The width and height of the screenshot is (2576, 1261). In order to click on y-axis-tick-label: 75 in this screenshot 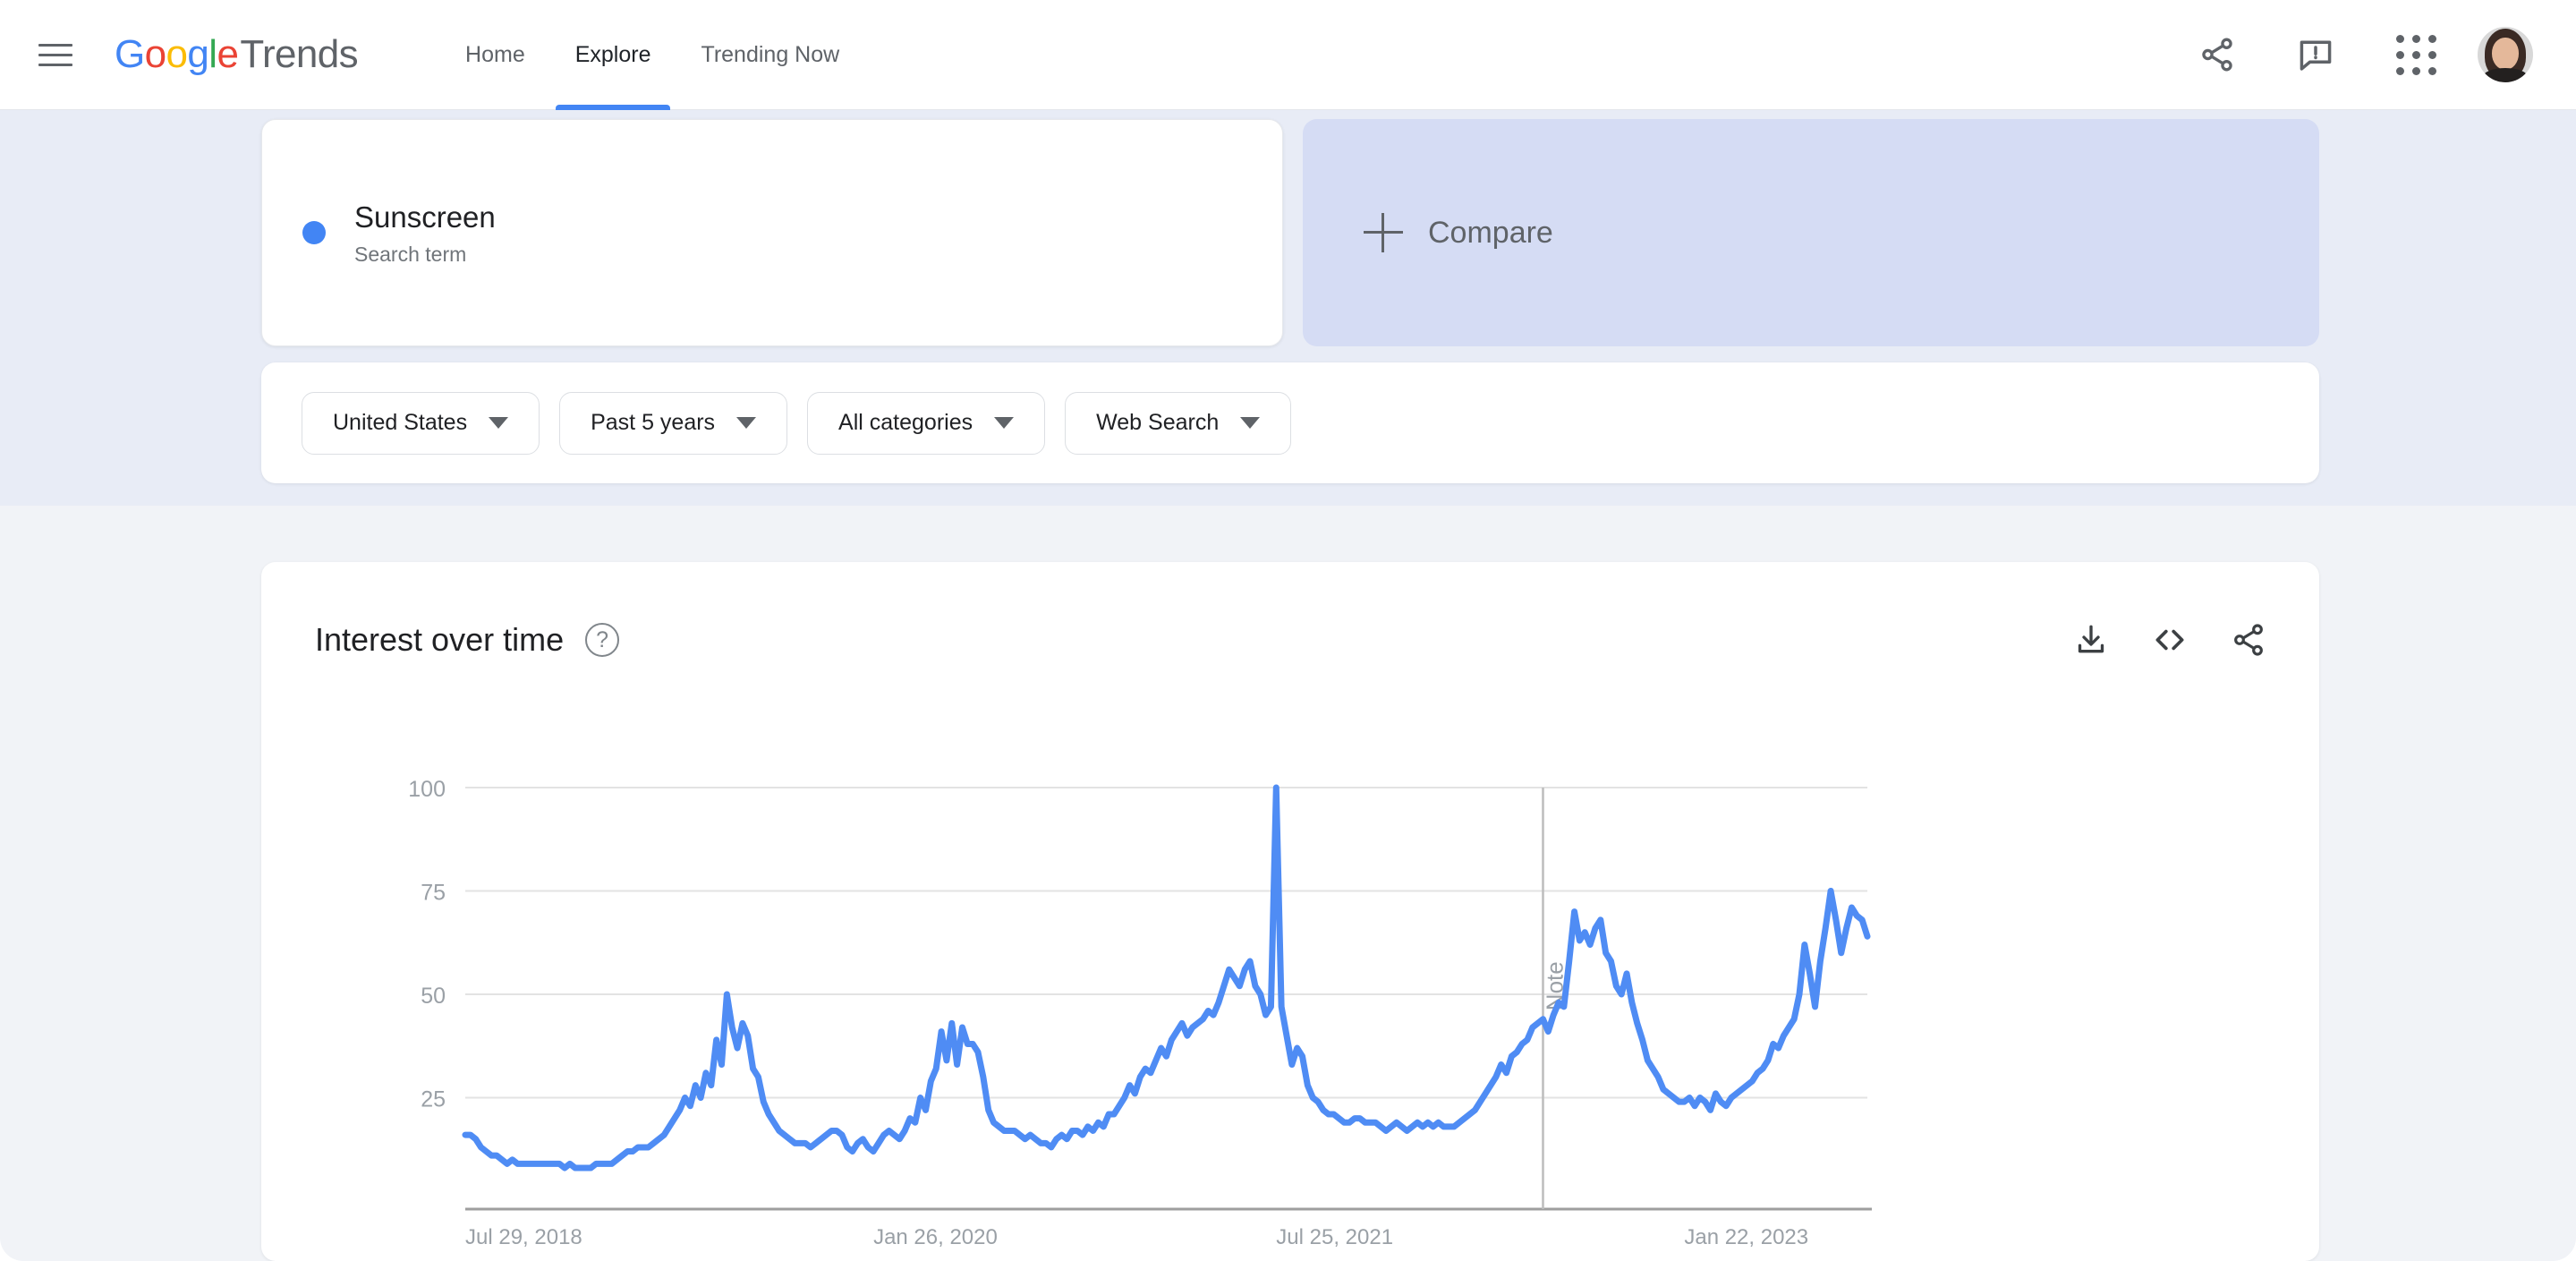, I will do `click(433, 893)`.